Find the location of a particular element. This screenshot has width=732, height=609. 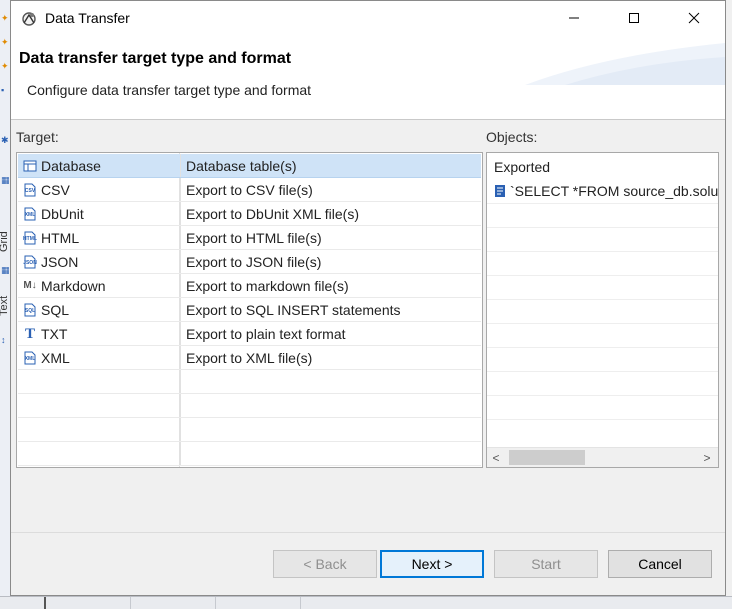

banner-decoration is located at coordinates (625, 64).